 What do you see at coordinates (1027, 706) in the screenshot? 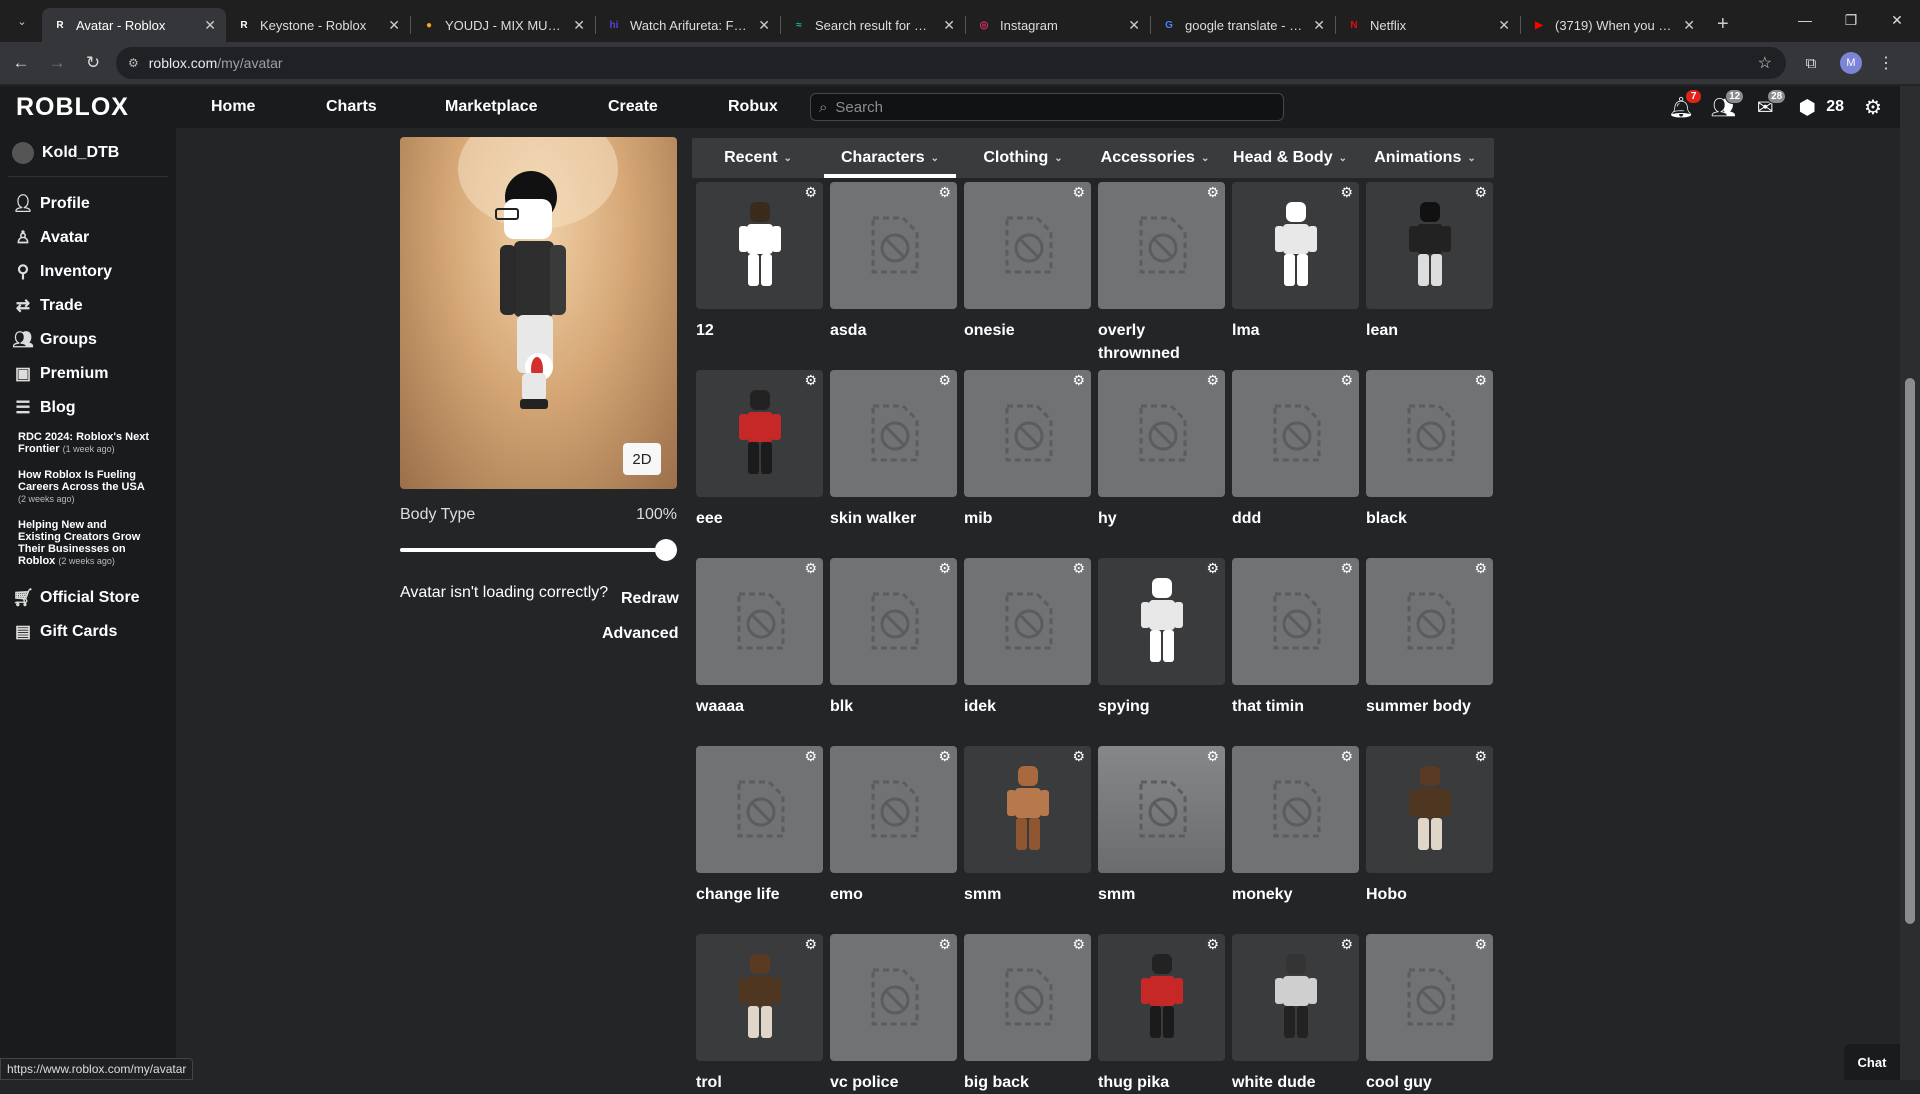
I see `character-name: idek` at bounding box center [1027, 706].